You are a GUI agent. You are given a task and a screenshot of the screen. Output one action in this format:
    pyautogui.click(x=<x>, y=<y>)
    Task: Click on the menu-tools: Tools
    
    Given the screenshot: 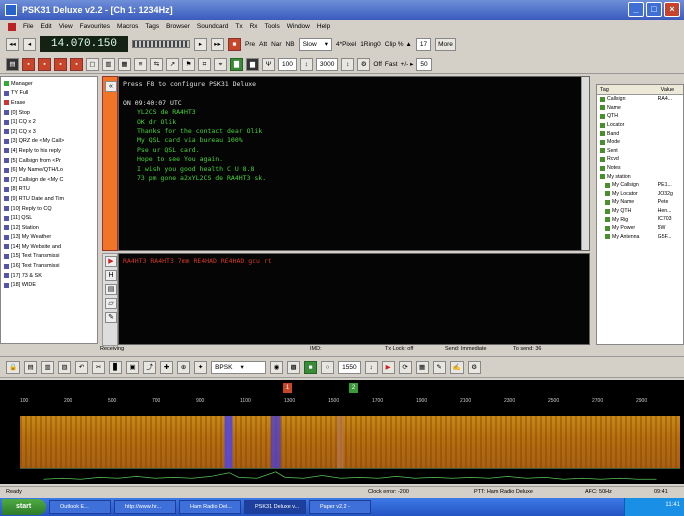 What is the action you would take?
    pyautogui.click(x=272, y=26)
    